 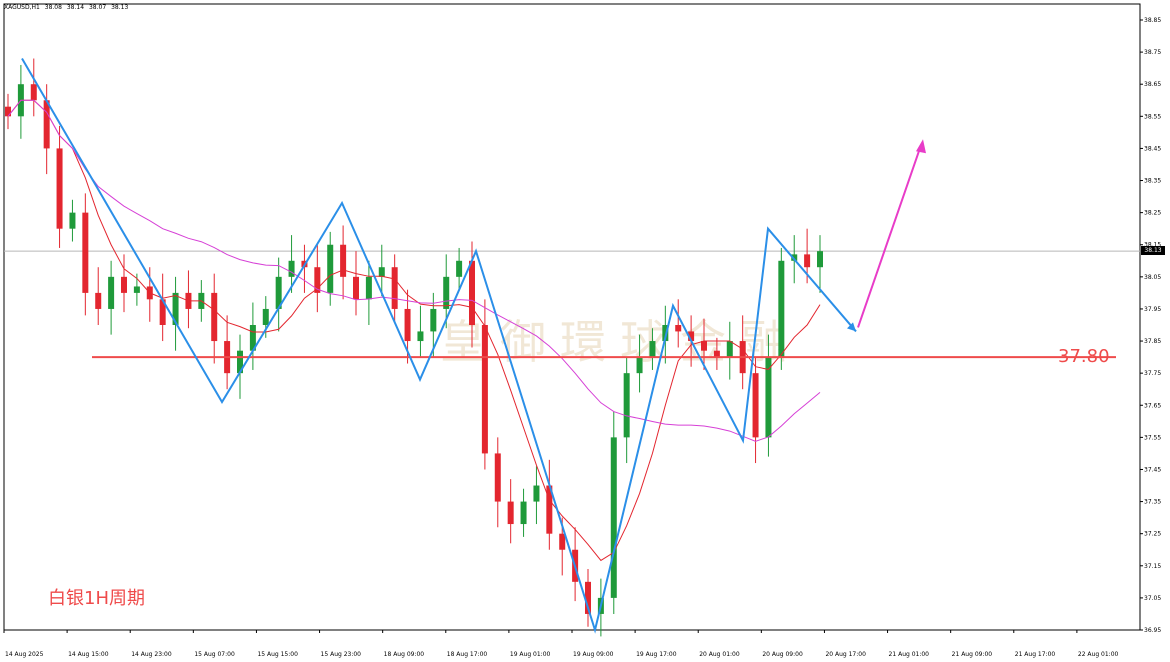 What do you see at coordinates (1153, 250) in the screenshot?
I see `current-price-label: 38.13` at bounding box center [1153, 250].